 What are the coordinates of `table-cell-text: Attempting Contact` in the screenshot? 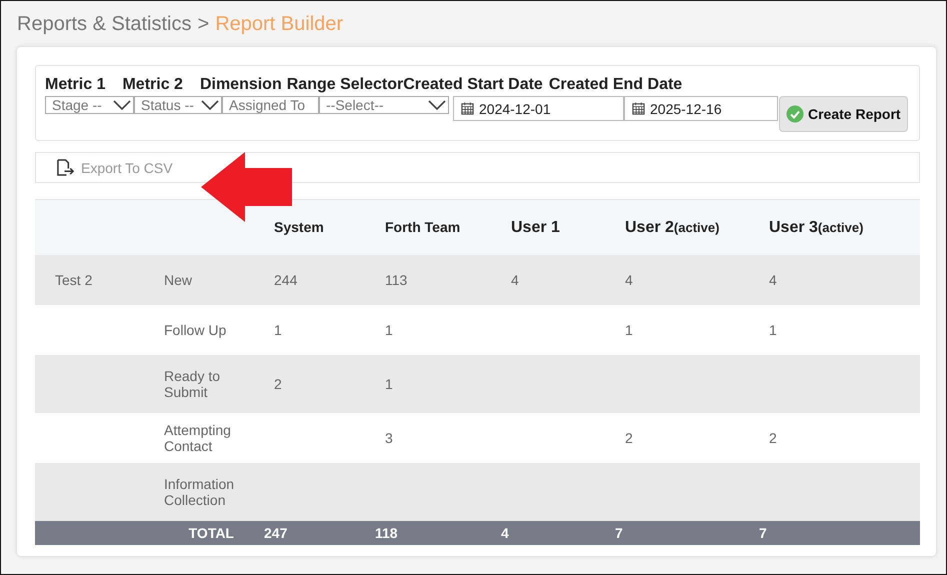 It's located at (198, 438).